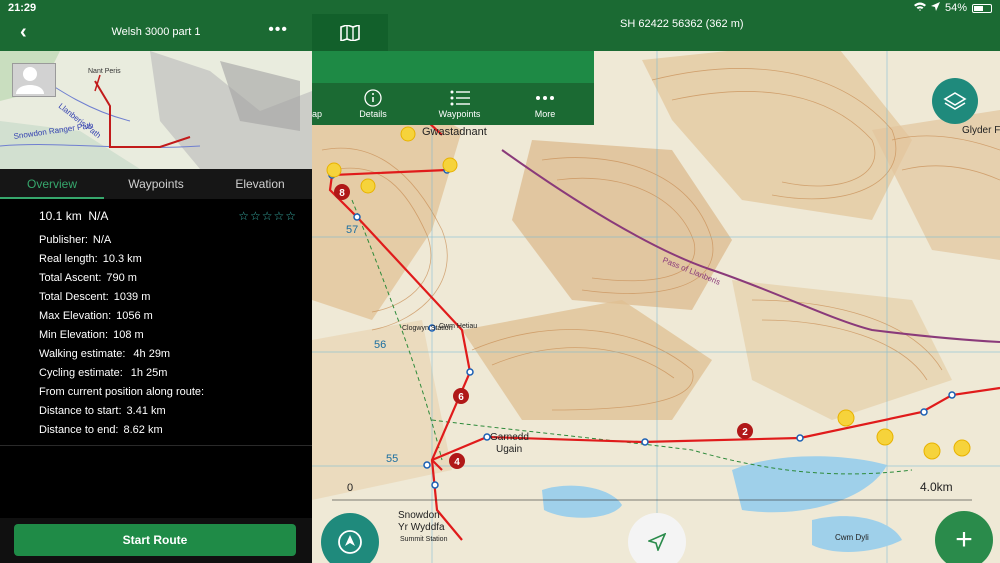  What do you see at coordinates (175, 376) in the screenshot?
I see `stat-cycling: Cycling estimate: 1h 25m` at bounding box center [175, 376].